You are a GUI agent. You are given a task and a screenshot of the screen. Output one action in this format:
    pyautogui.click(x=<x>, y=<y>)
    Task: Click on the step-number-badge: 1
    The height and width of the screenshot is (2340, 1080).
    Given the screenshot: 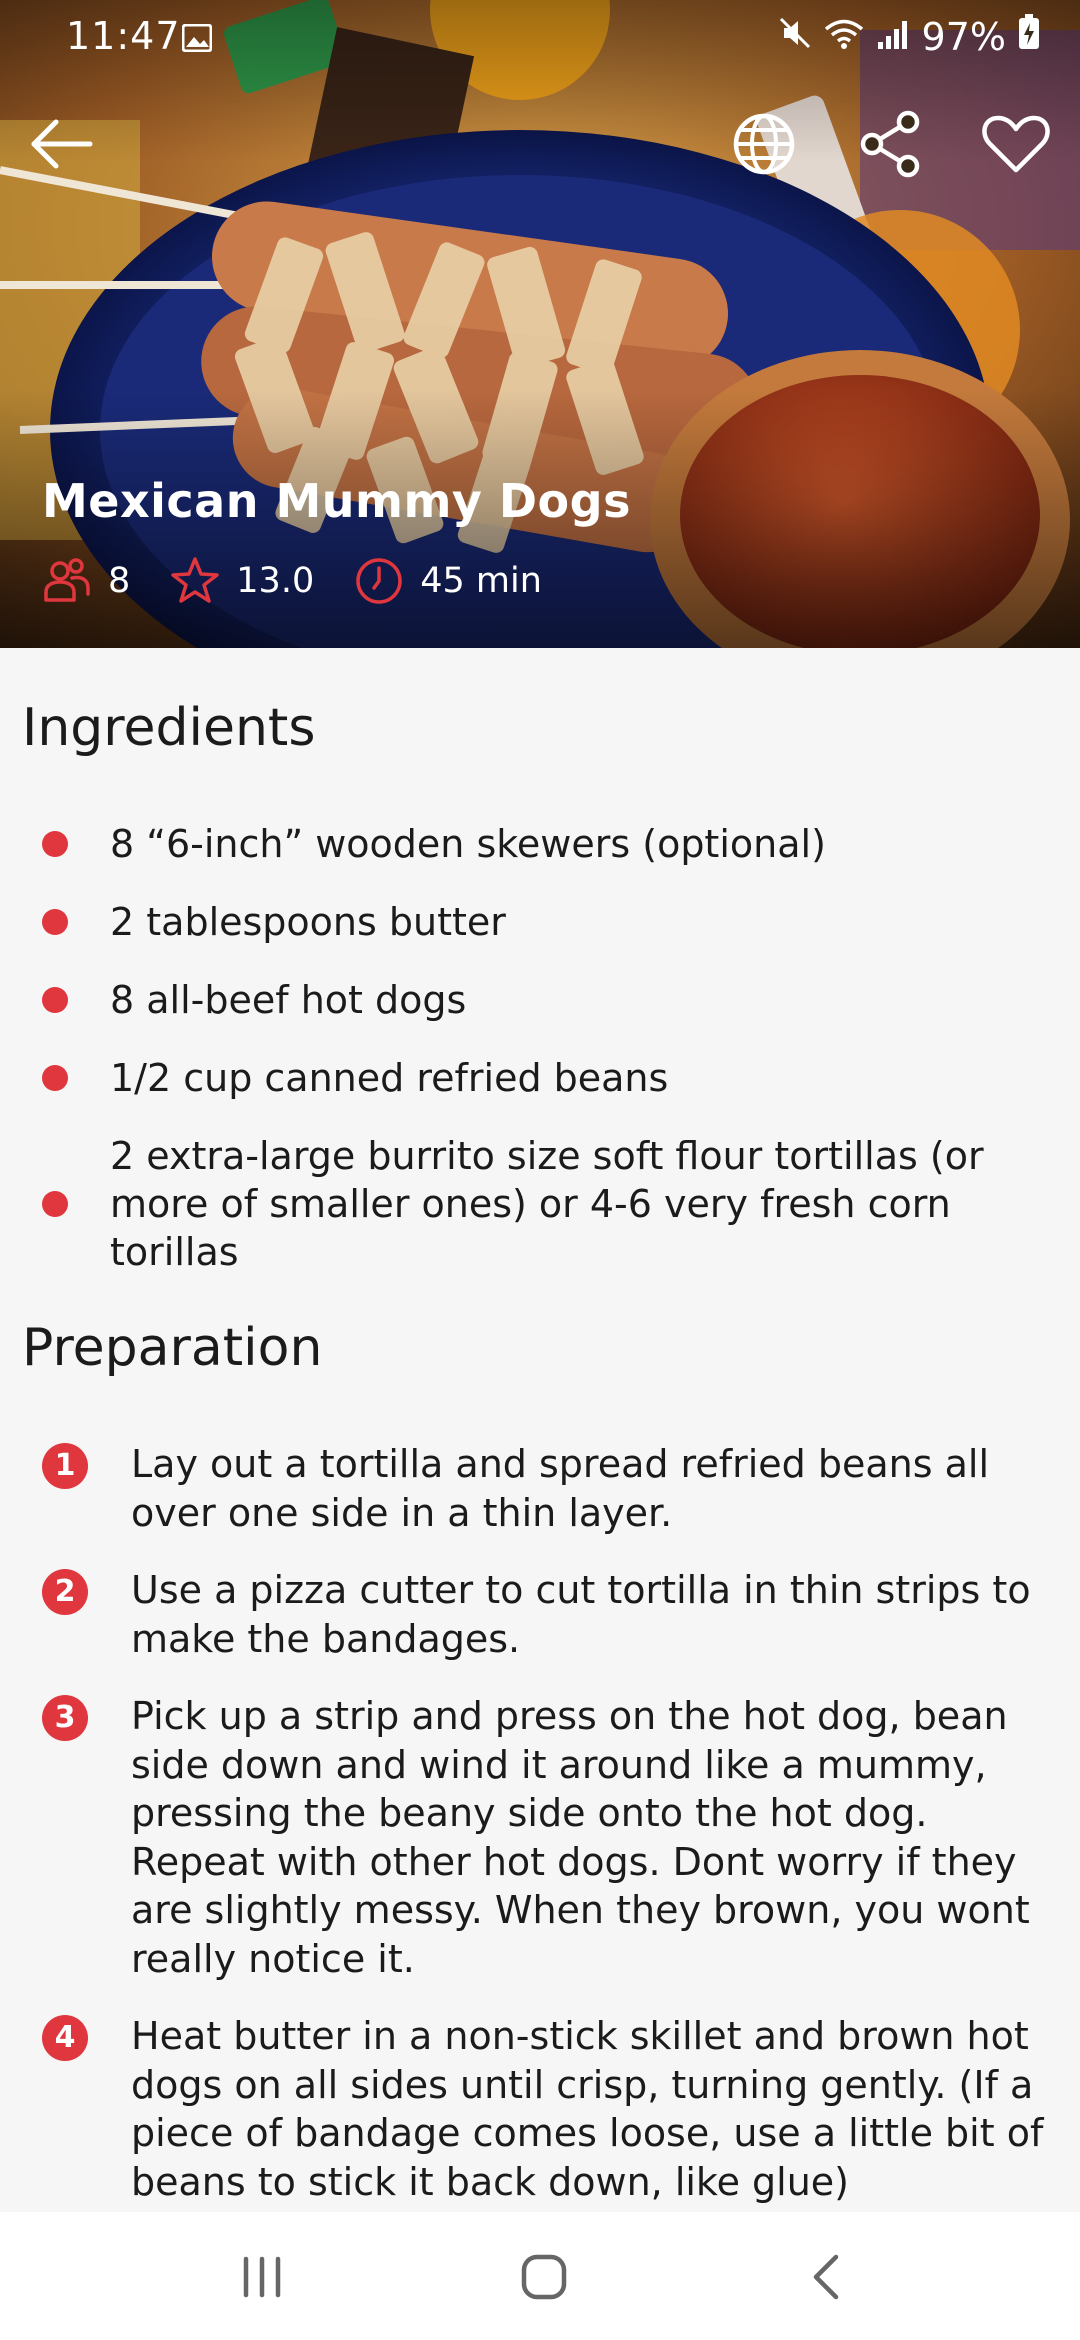 What is the action you would take?
    pyautogui.click(x=65, y=1466)
    